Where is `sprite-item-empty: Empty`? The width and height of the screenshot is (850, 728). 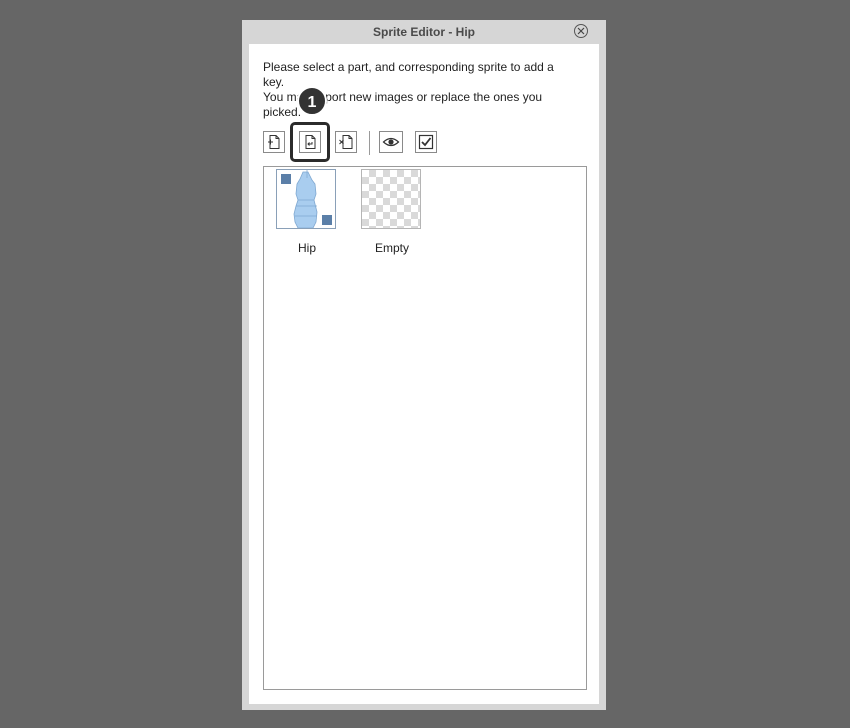 sprite-item-empty: Empty is located at coordinates (392, 212).